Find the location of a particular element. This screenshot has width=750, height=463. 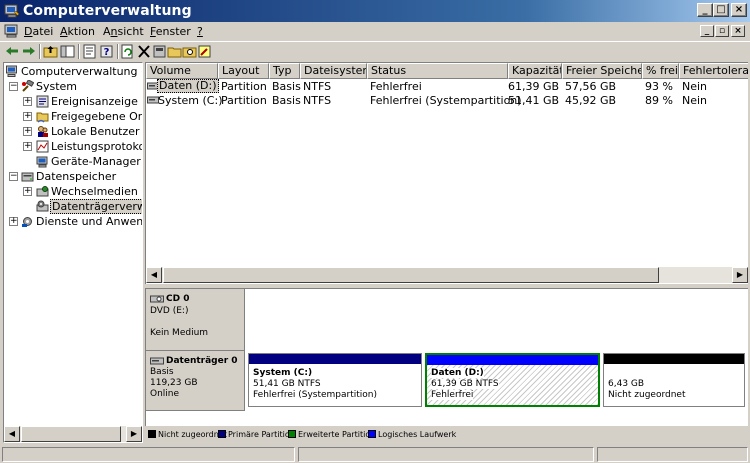

close-button: × is located at coordinates (739, 10).